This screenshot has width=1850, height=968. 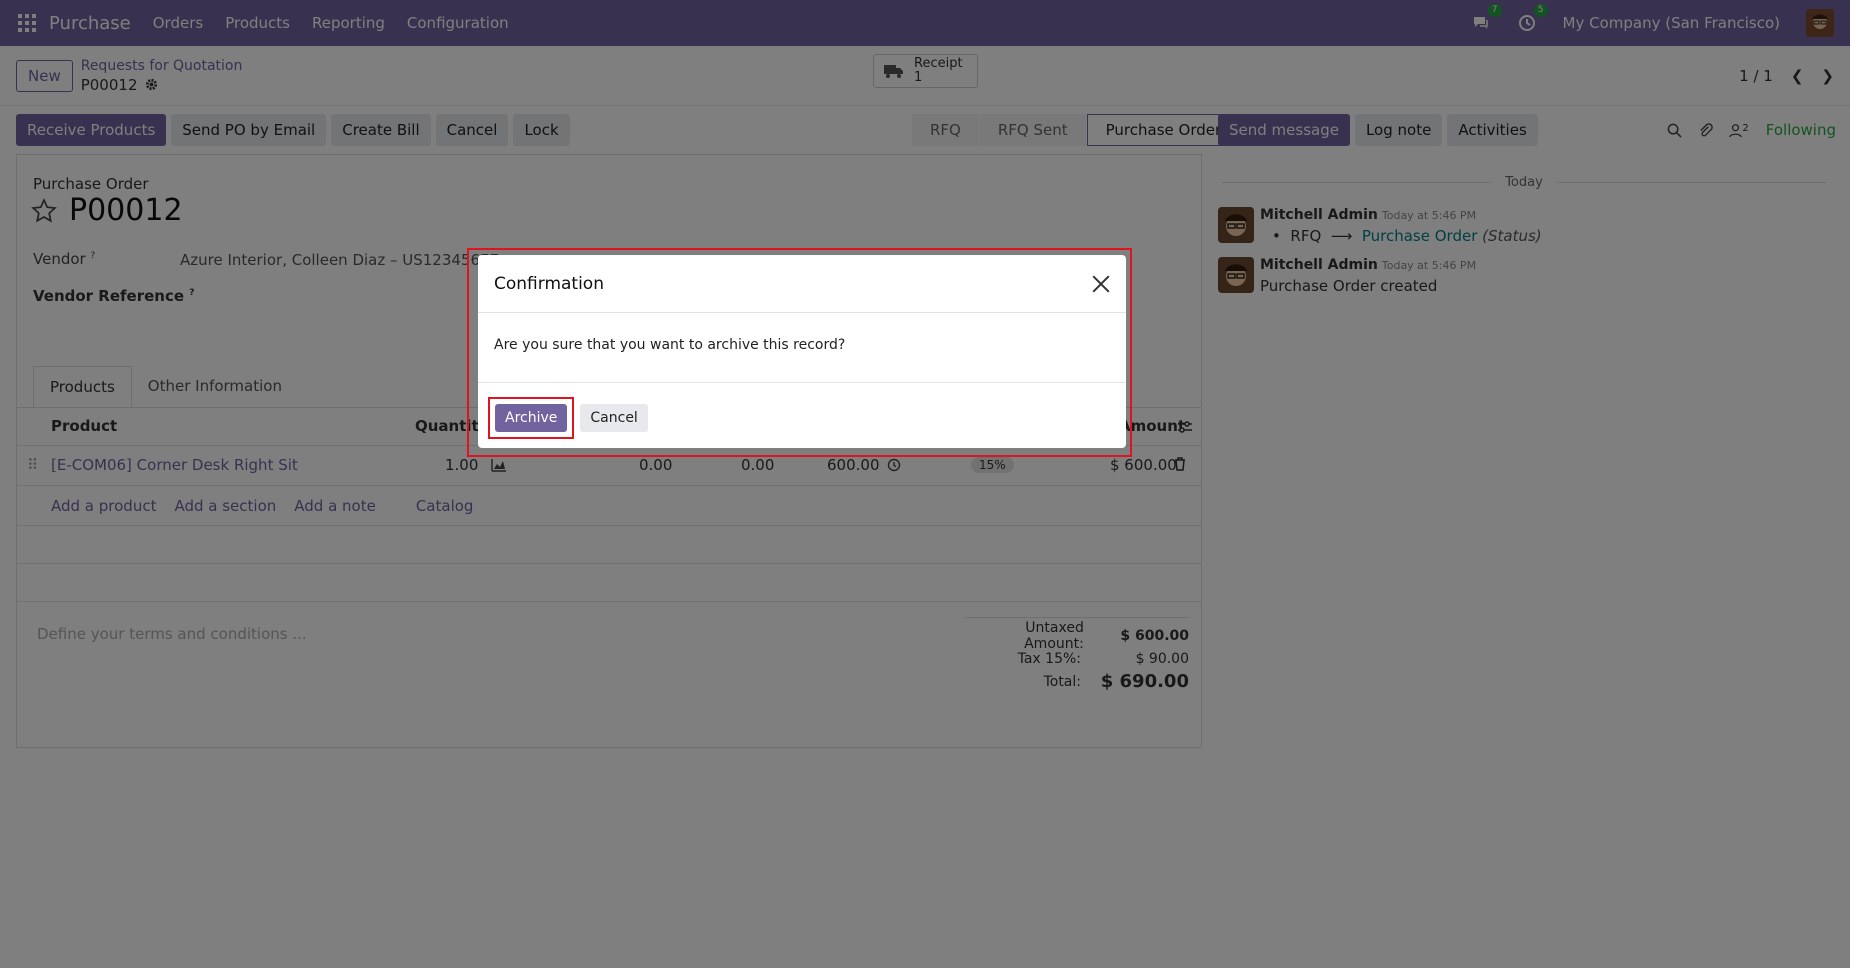 I want to click on cancel-button: Cancel, so click(x=614, y=418).